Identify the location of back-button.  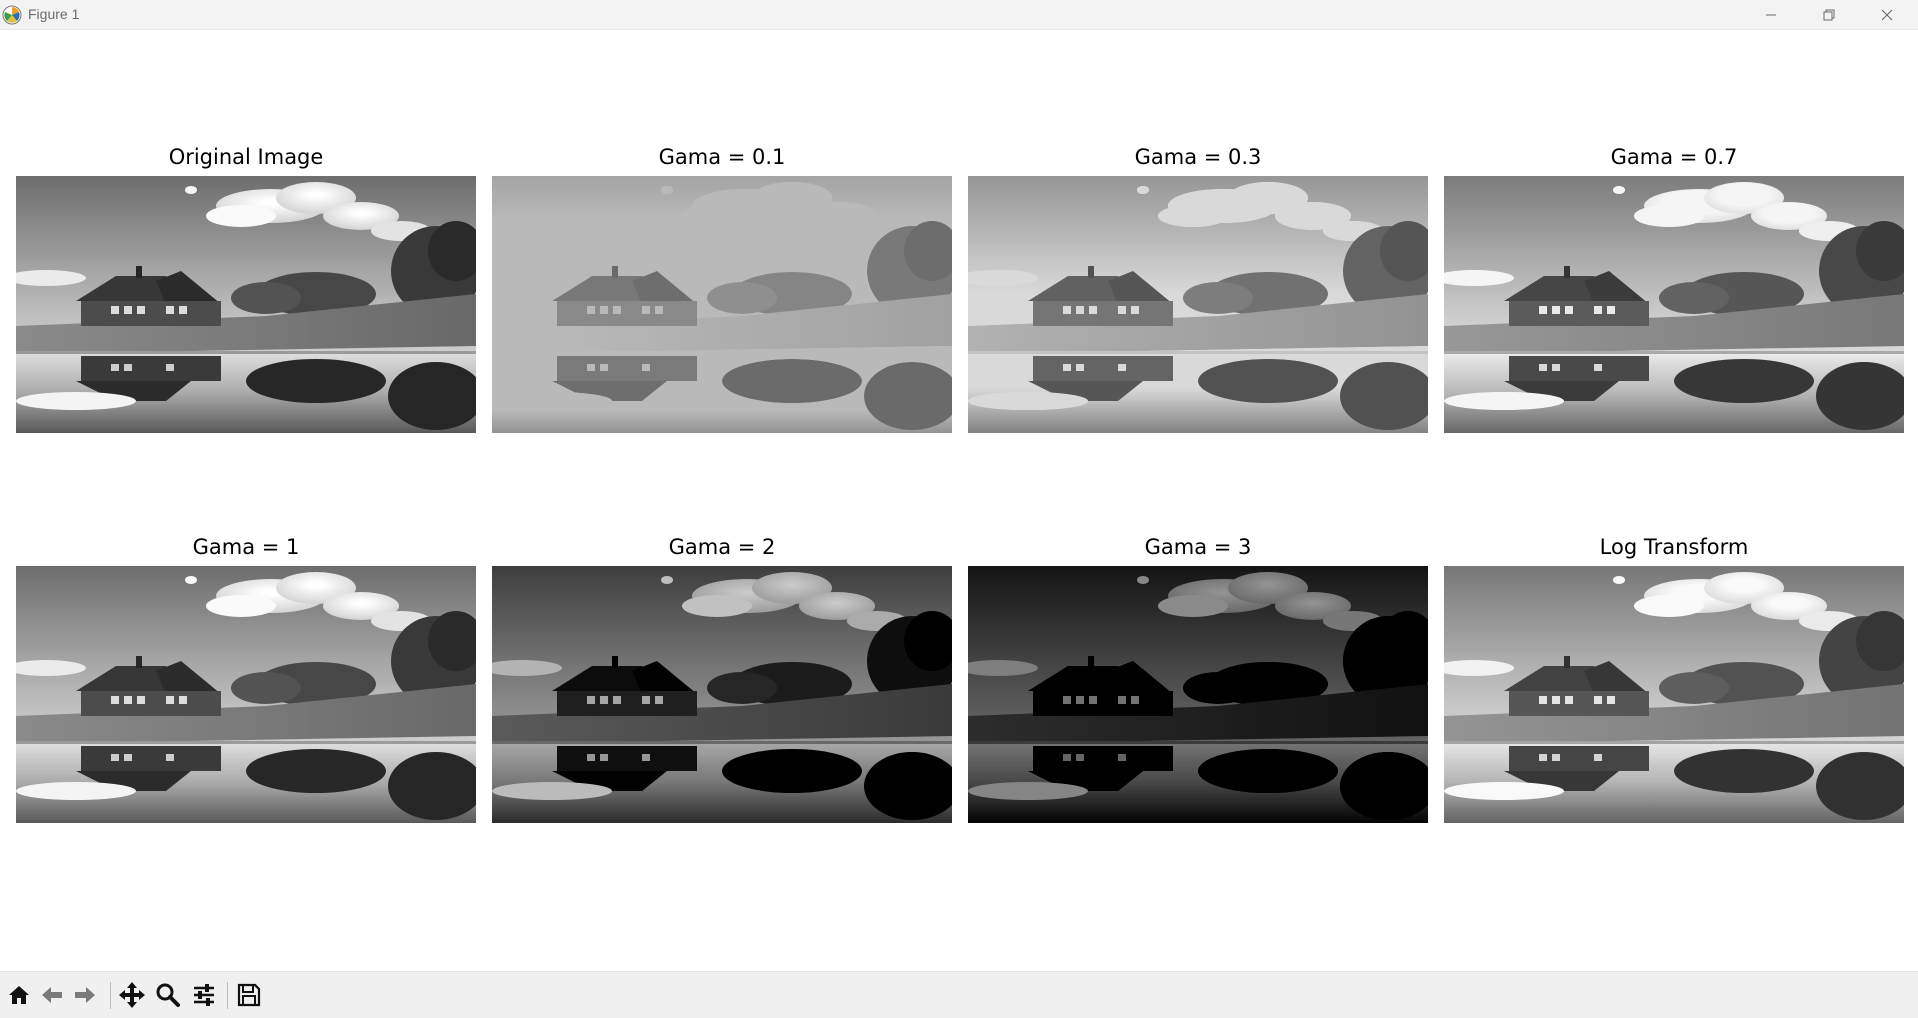
(52, 995).